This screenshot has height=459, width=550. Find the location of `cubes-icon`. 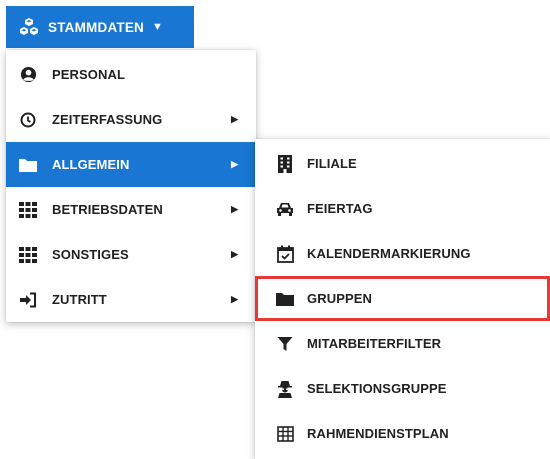

cubes-icon is located at coordinates (29, 27).